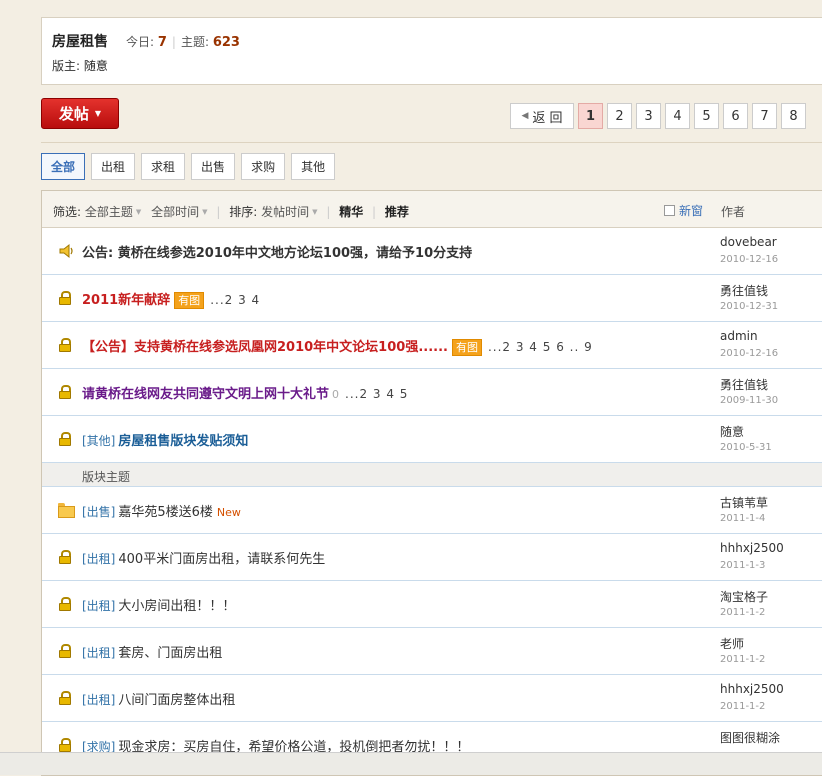  I want to click on page-link: 3, so click(648, 116).